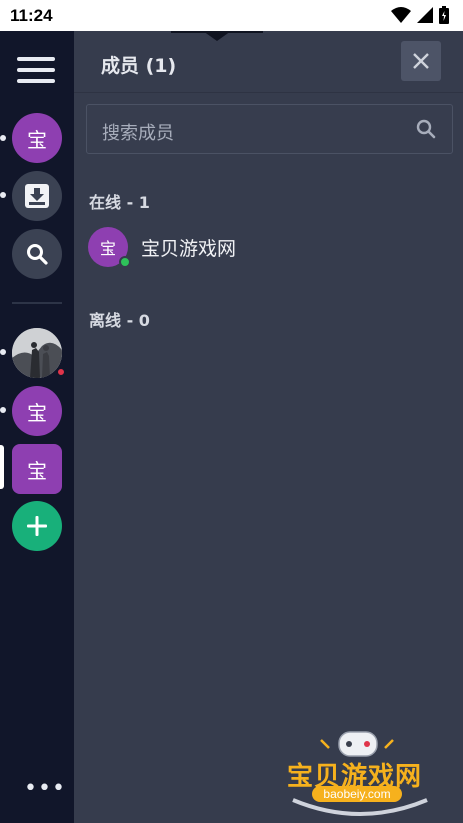 The image size is (463, 823). What do you see at coordinates (125, 262) in the screenshot?
I see `online-status-dot` at bounding box center [125, 262].